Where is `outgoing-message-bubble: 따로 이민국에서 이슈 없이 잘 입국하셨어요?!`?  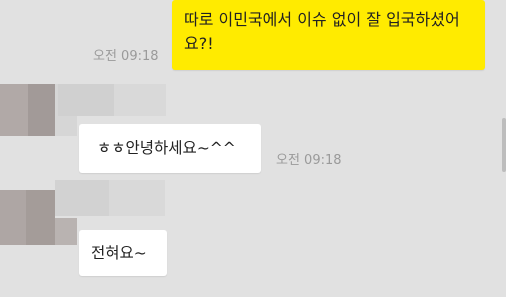 outgoing-message-bubble: 따로 이민국에서 이슈 없이 잘 입국하셨어요?! is located at coordinates (328, 35).